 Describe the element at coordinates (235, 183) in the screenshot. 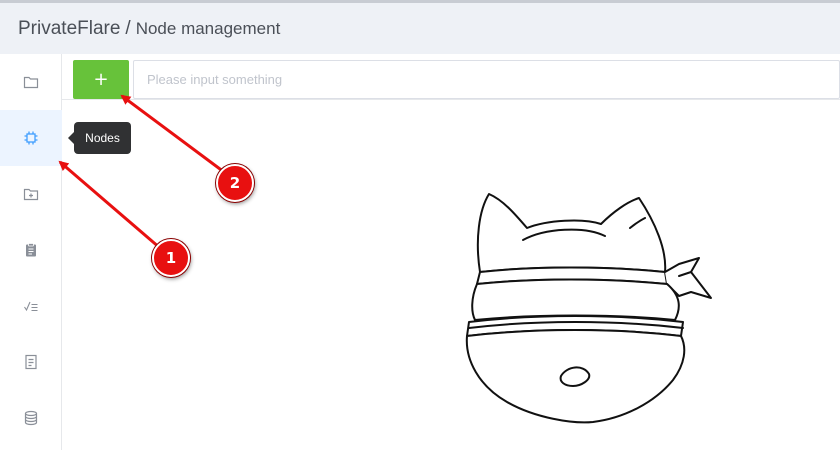

I see `annotation-badge-2: 2` at that location.